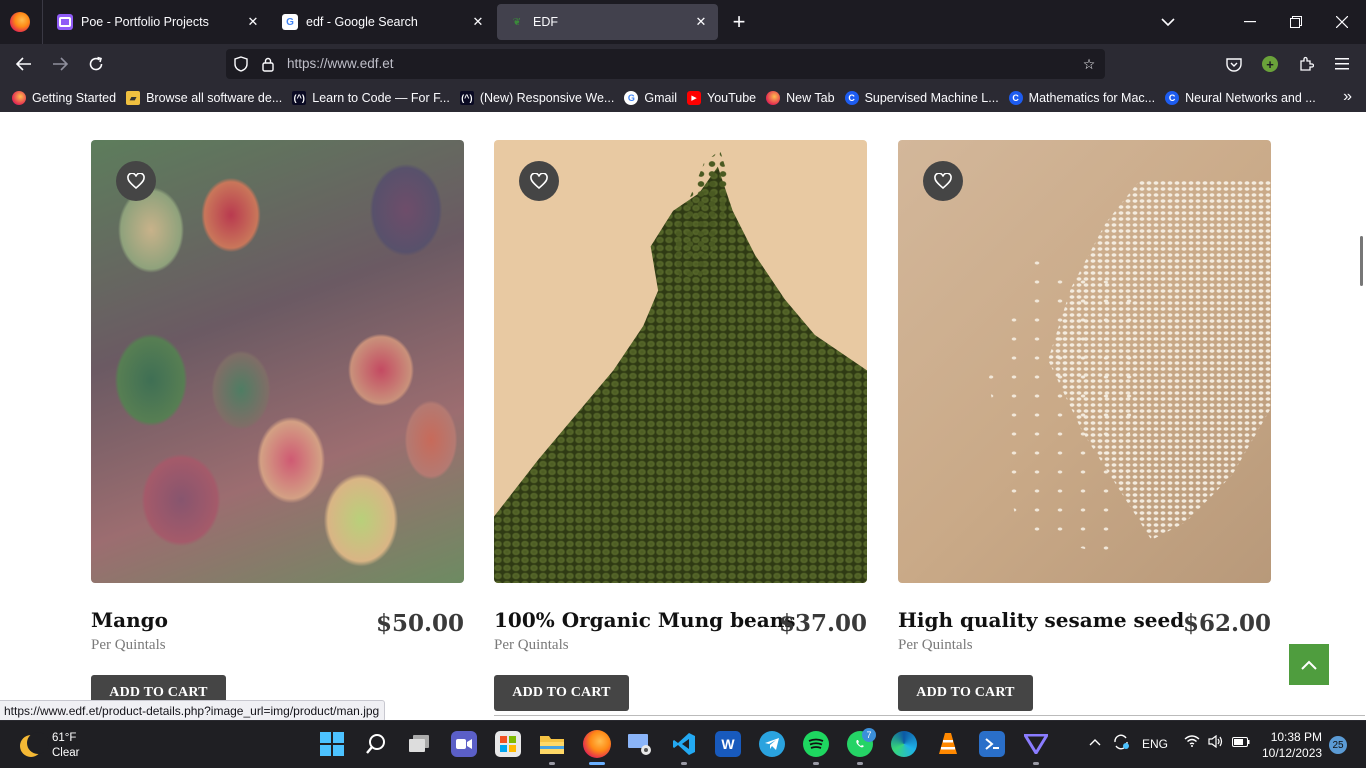 This screenshot has height=768, width=1366. Describe the element at coordinates (464, 744) in the screenshot. I see `chat-camera-icon` at that location.